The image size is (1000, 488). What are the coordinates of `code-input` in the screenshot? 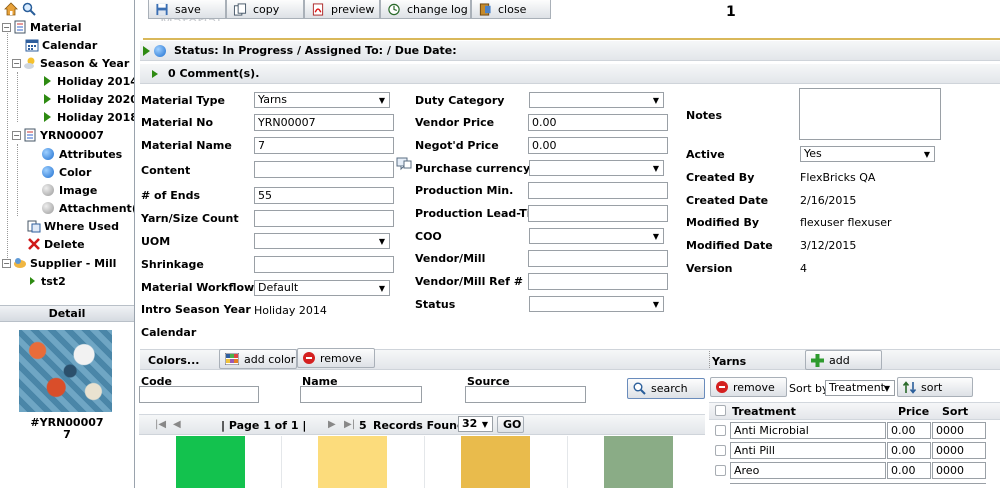 It's located at (199, 394).